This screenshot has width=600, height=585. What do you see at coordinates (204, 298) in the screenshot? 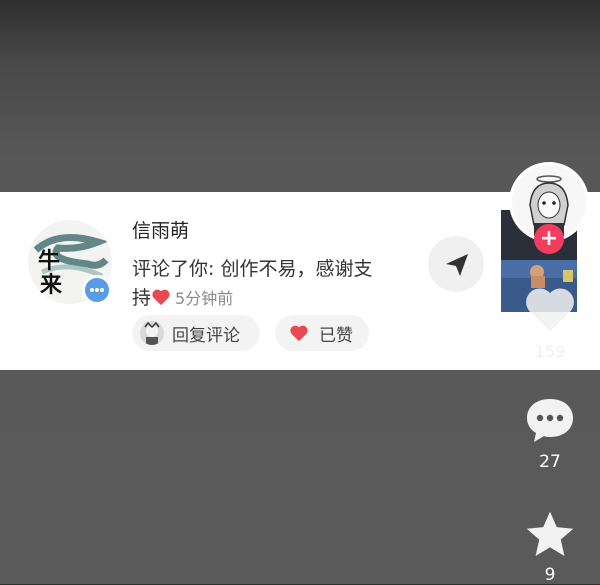
I see `timestamp: 5分钟前` at bounding box center [204, 298].